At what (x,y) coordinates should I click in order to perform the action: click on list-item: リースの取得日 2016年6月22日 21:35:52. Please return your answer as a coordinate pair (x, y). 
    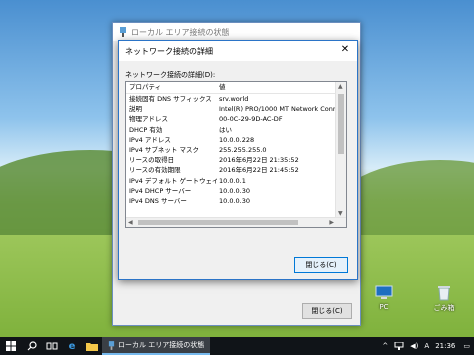
    Looking at the image, I should click on (236, 160).